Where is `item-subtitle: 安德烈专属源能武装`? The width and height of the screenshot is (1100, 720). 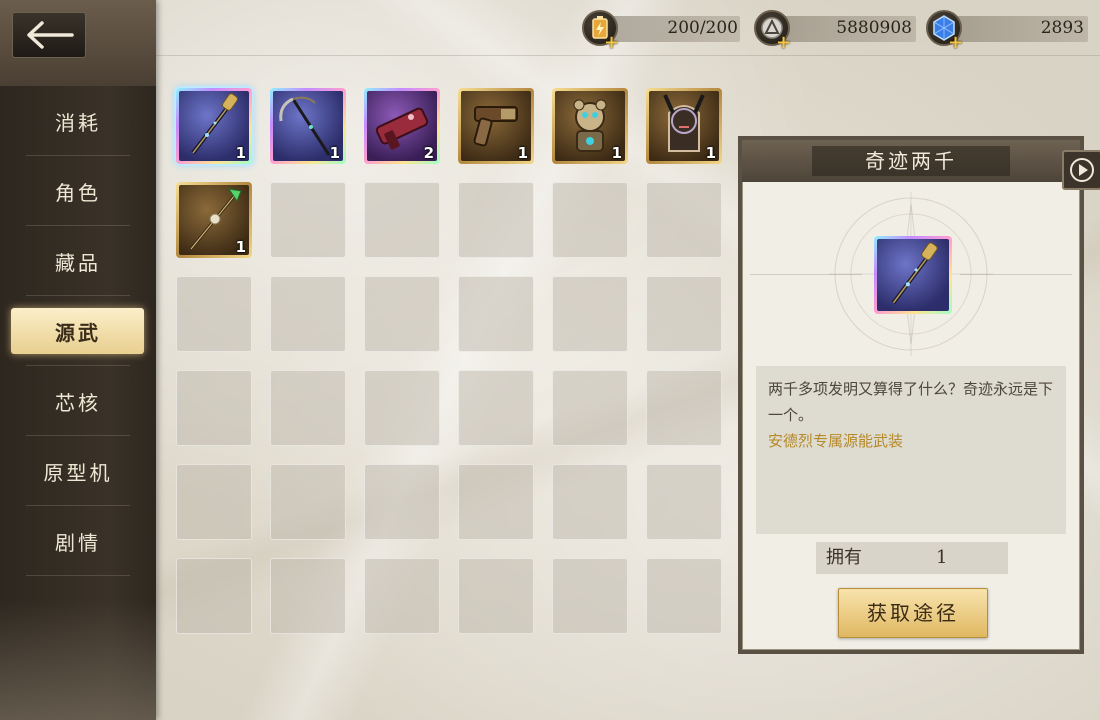 item-subtitle: 安德烈专属源能武装 is located at coordinates (836, 441).